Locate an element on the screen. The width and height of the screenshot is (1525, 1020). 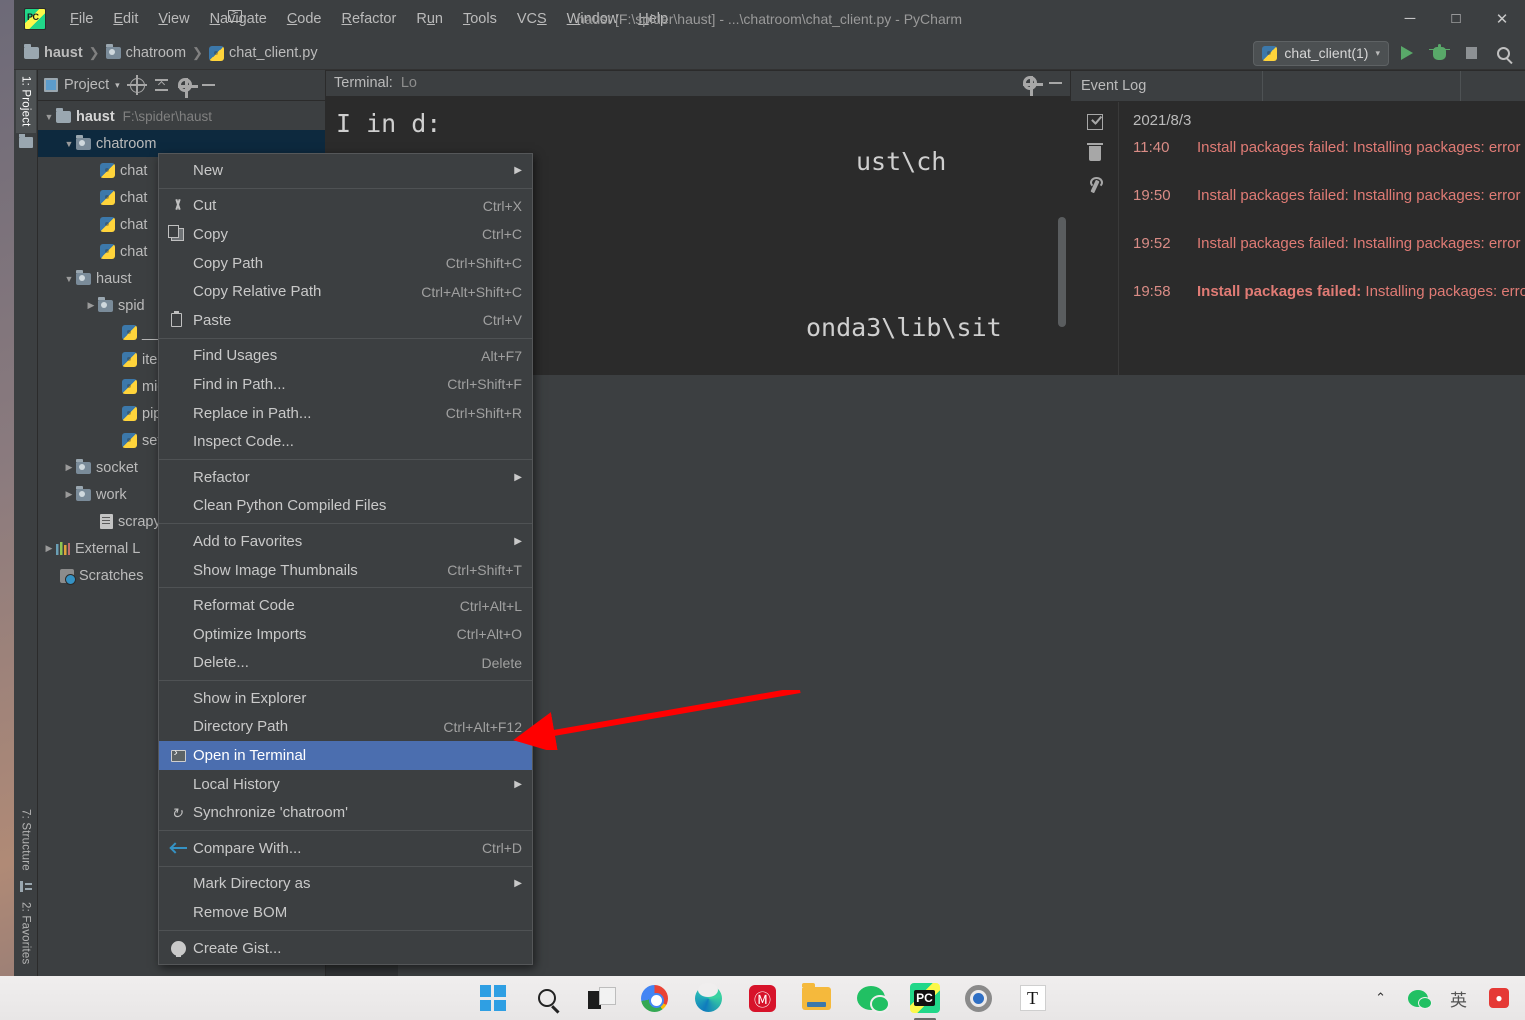
menu-window: Window is located at coordinates (593, 19).